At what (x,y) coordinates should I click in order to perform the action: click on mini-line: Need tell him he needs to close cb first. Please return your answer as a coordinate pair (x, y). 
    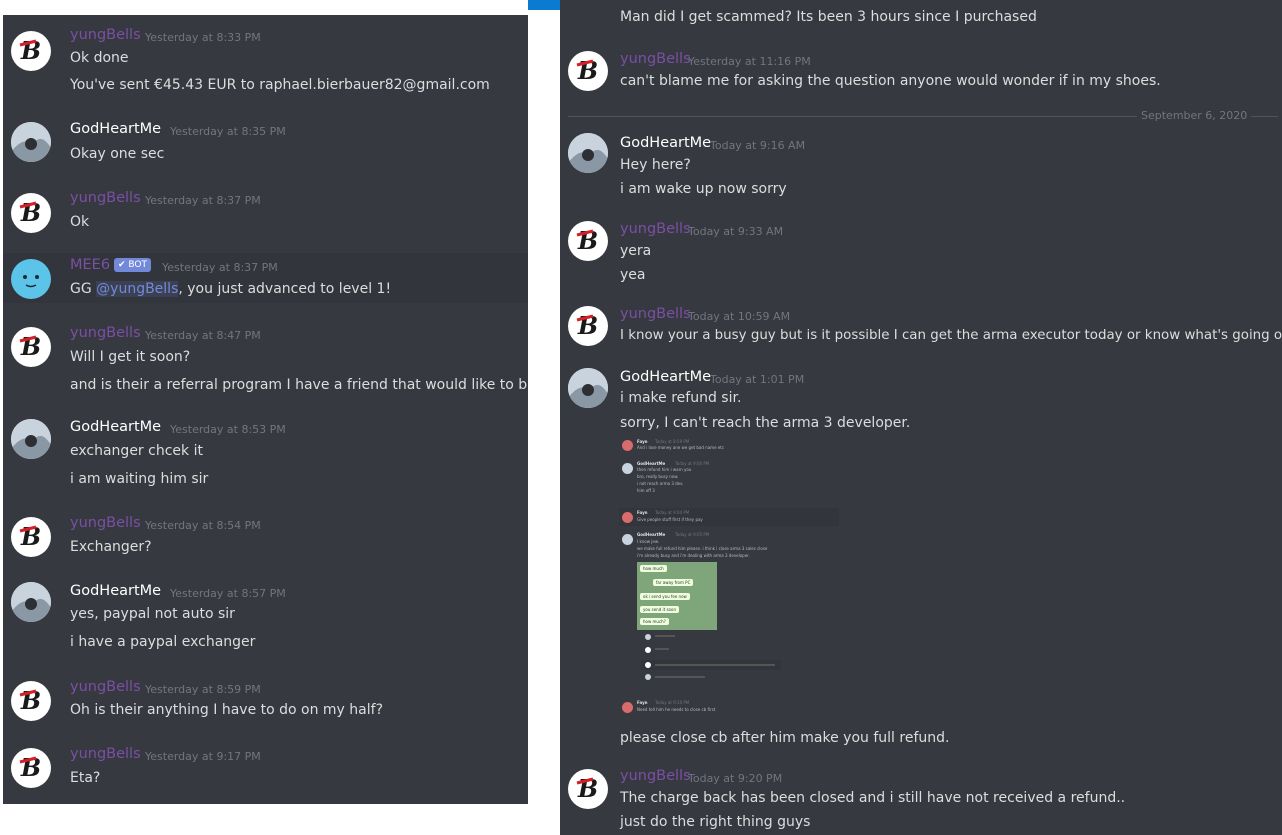
    Looking at the image, I should click on (676, 709).